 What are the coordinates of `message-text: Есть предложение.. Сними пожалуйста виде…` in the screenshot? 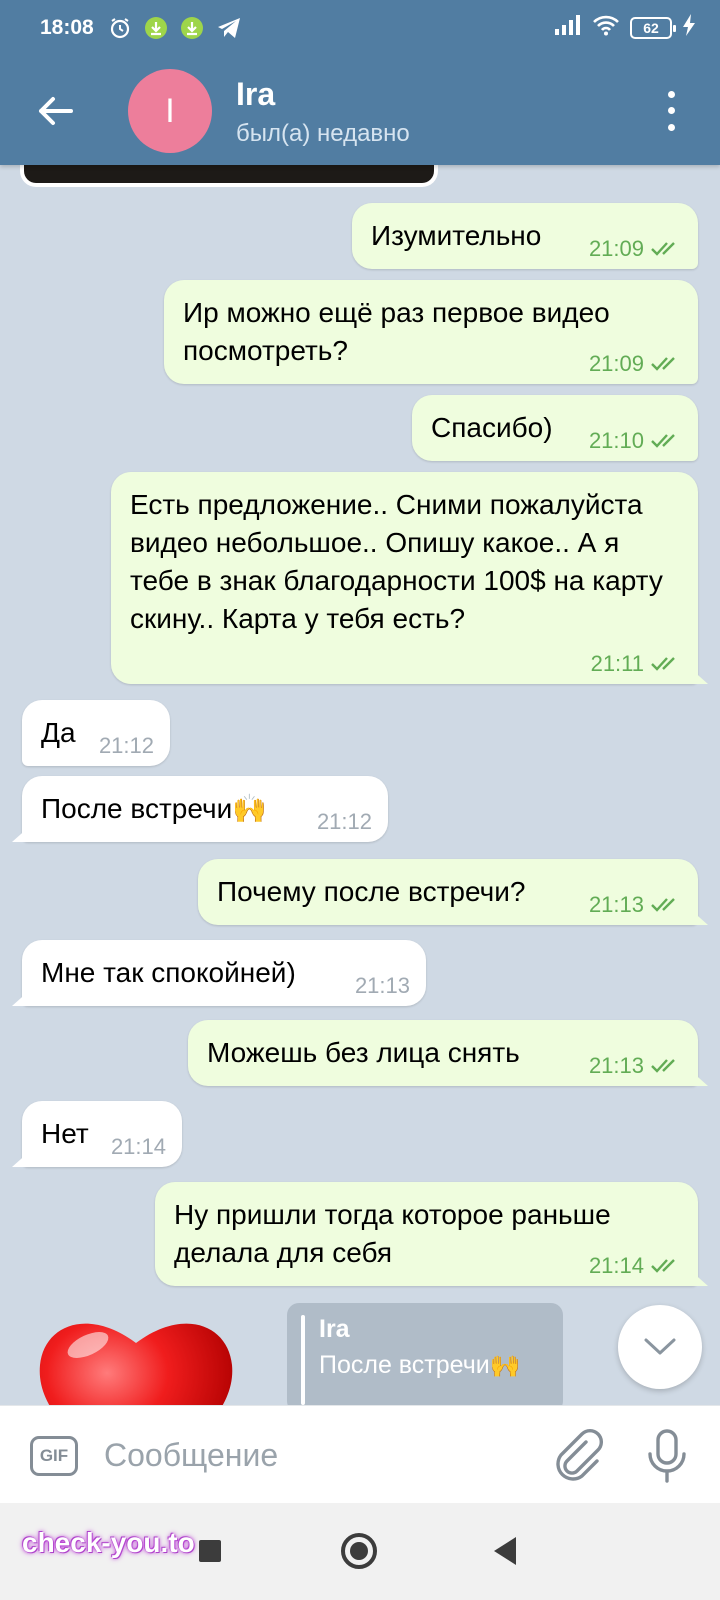 It's located at (396, 561).